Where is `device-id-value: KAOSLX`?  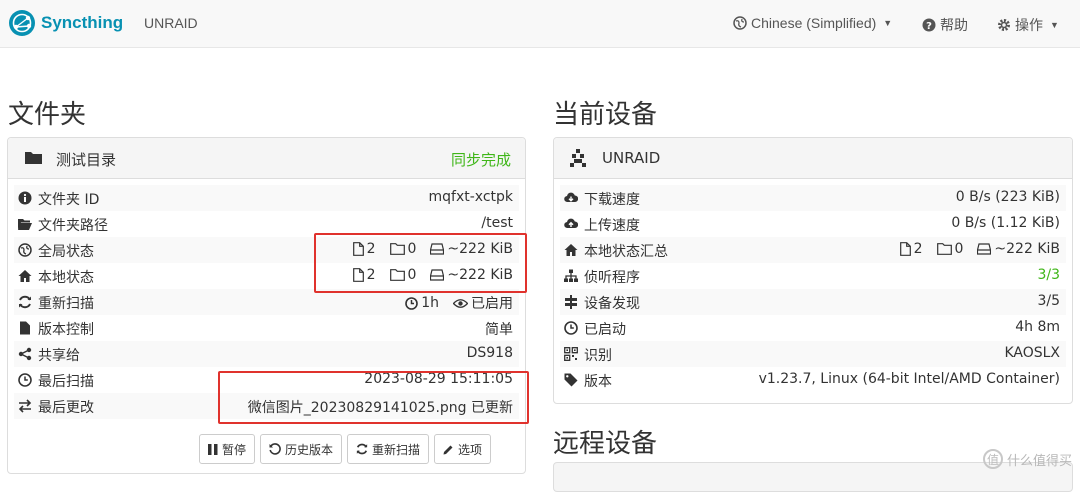 device-id-value: KAOSLX is located at coordinates (1032, 353).